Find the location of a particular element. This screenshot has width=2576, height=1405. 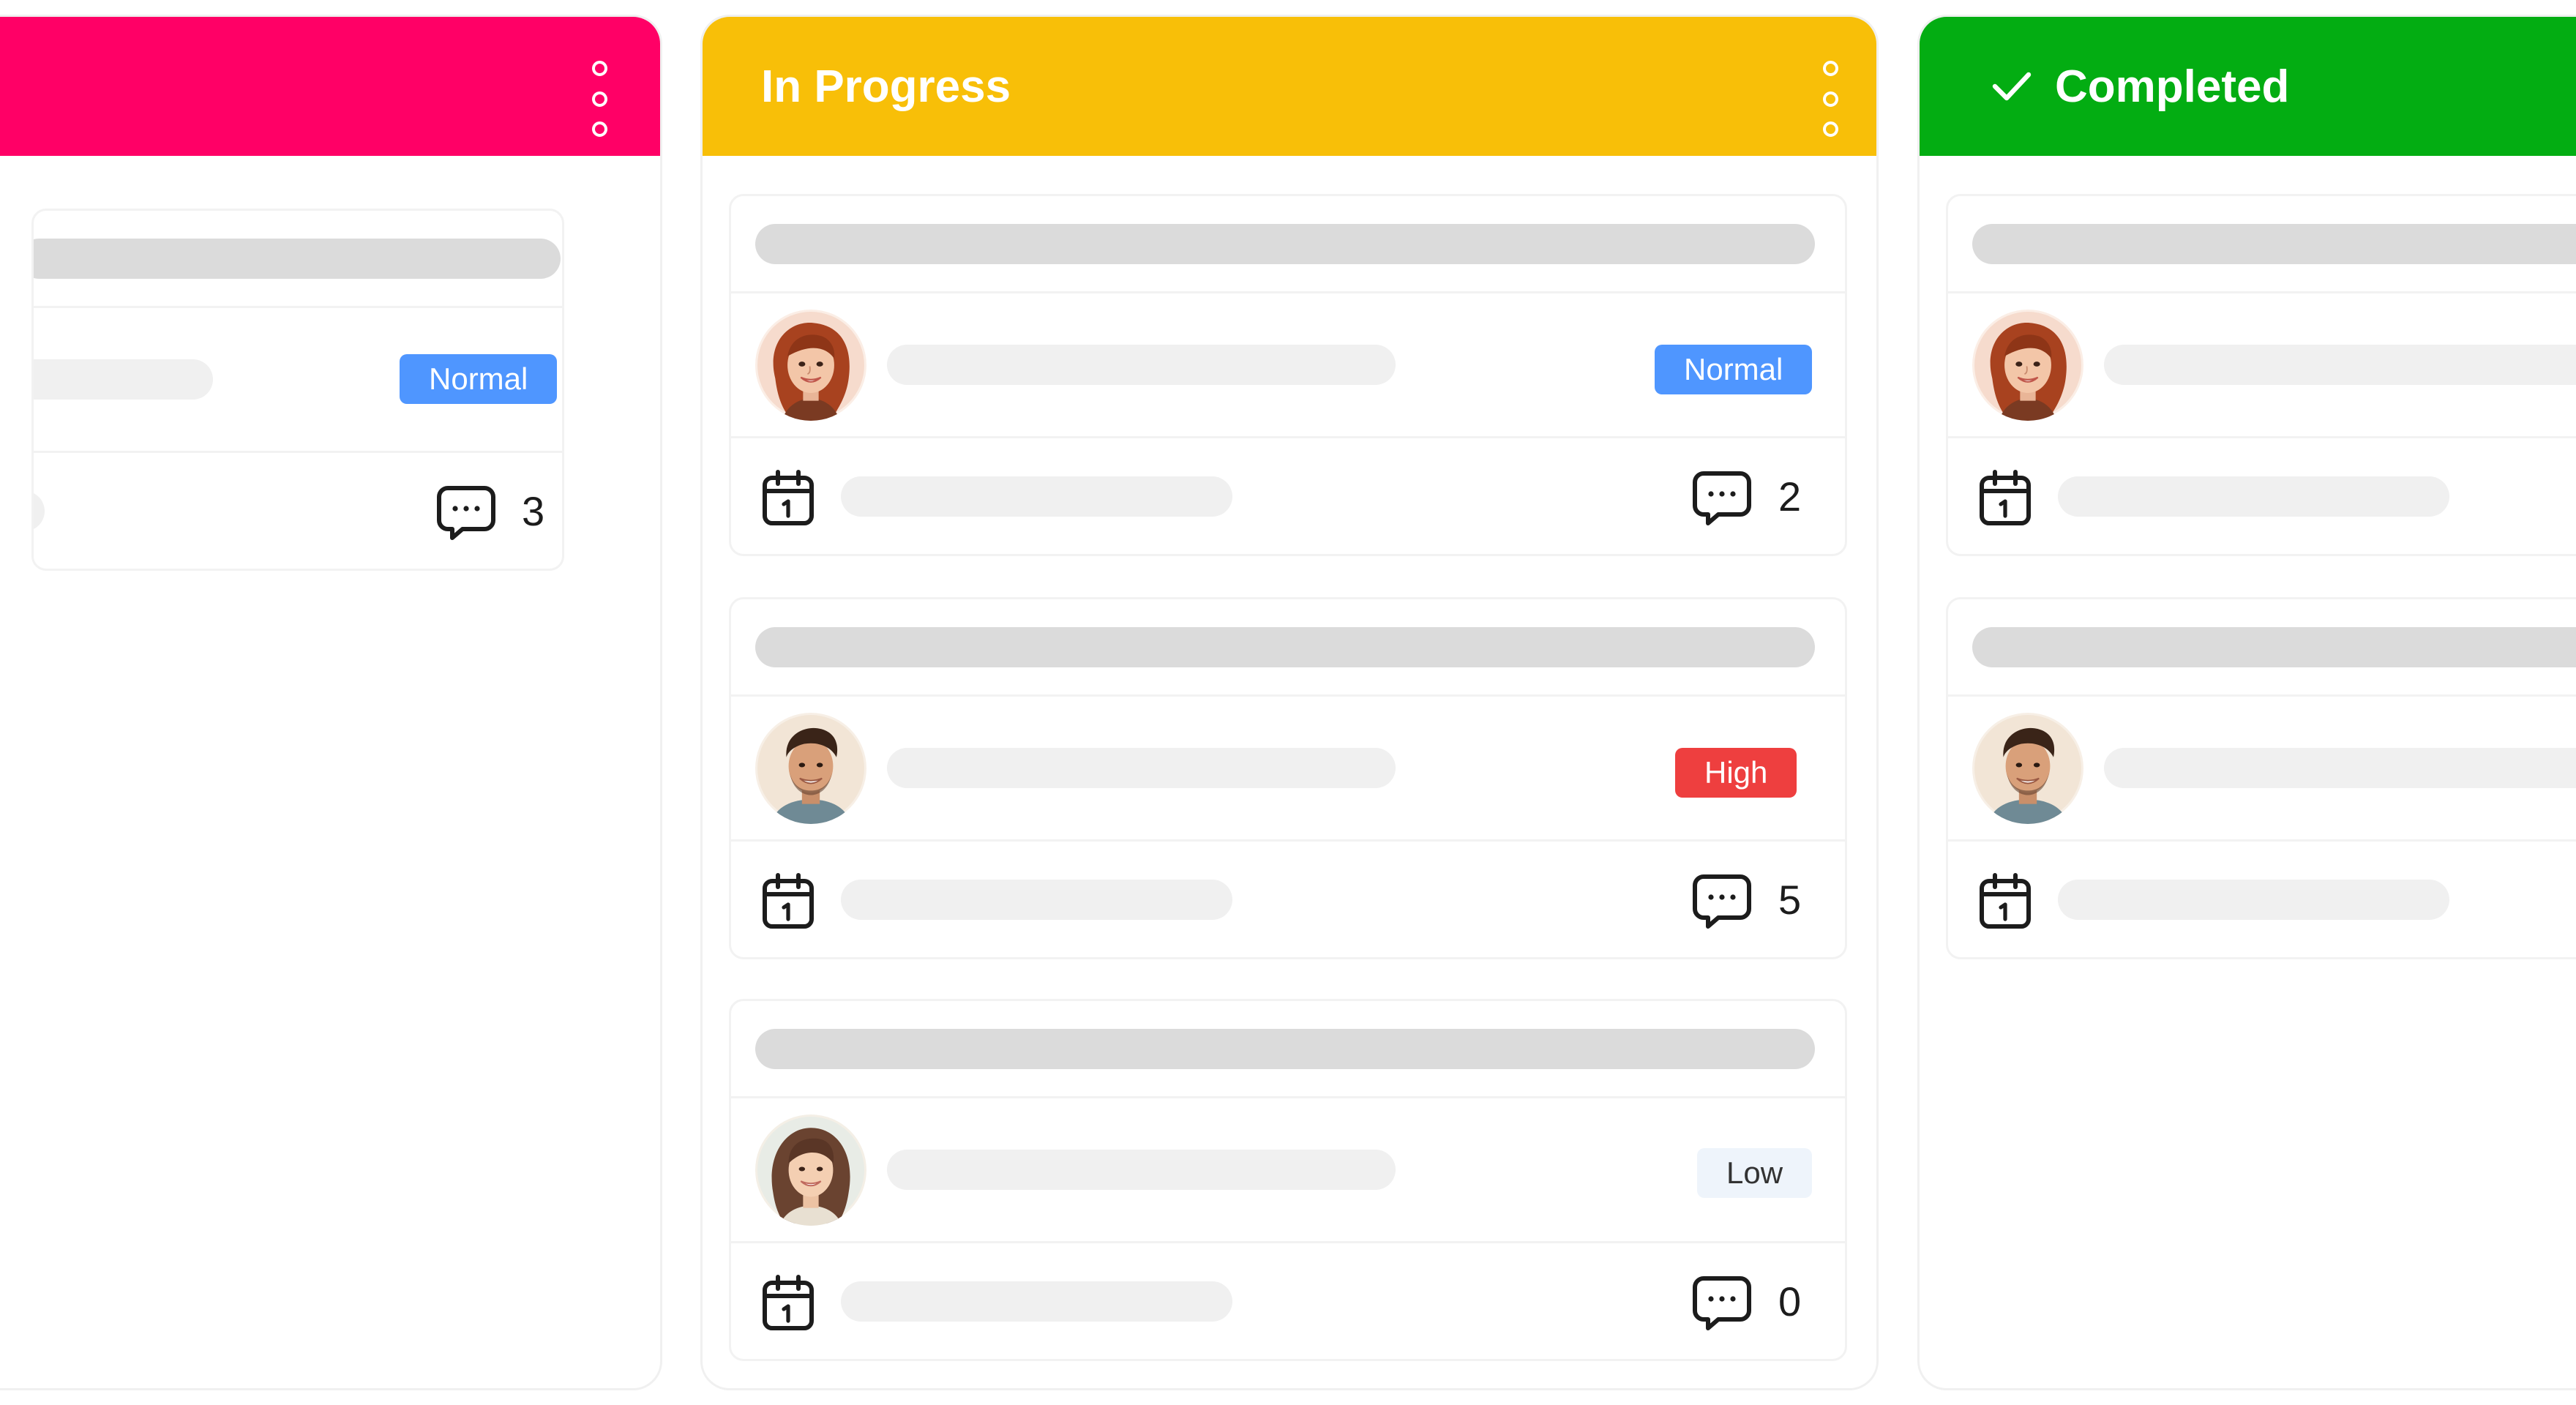

check-icon is located at coordinates (2012, 87).